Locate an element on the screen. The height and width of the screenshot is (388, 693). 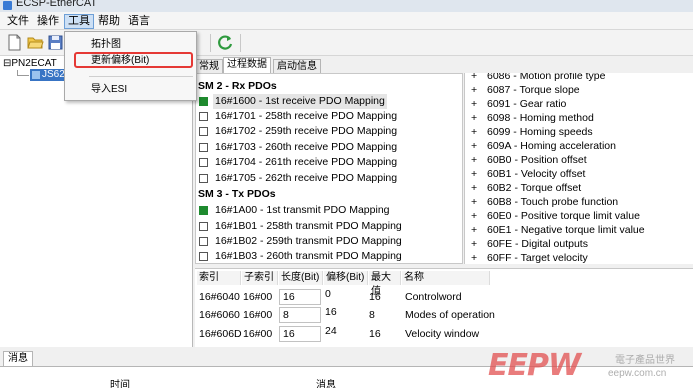
object-row: +60E0 - Positive torque limit value is located at coordinates (555, 216).